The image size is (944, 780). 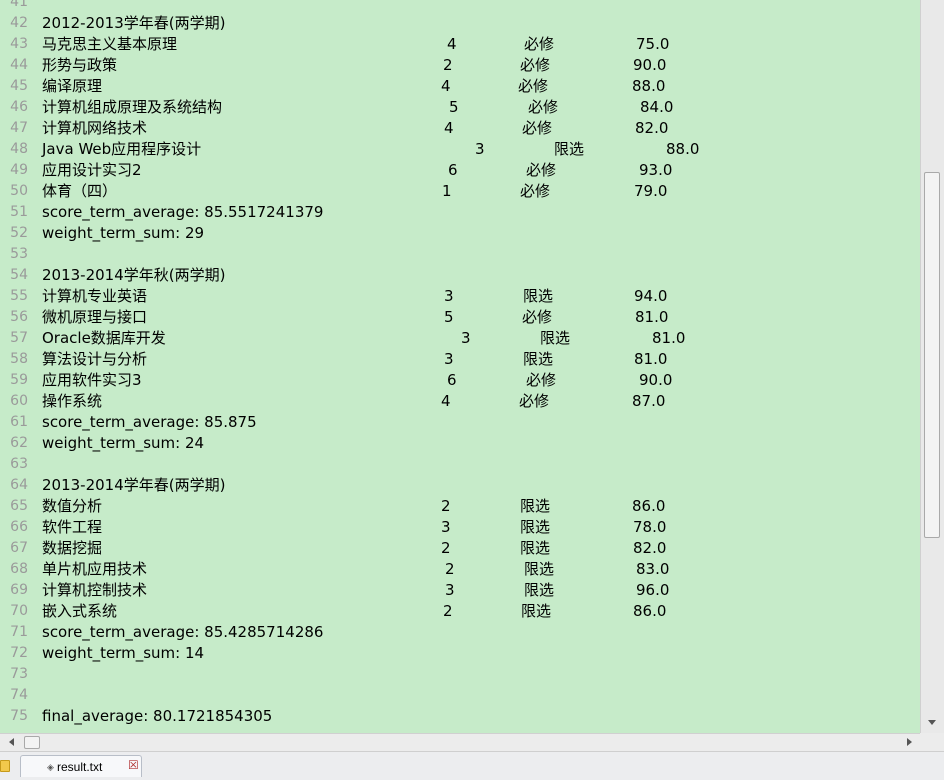 I want to click on line-number: 56, so click(x=19, y=317).